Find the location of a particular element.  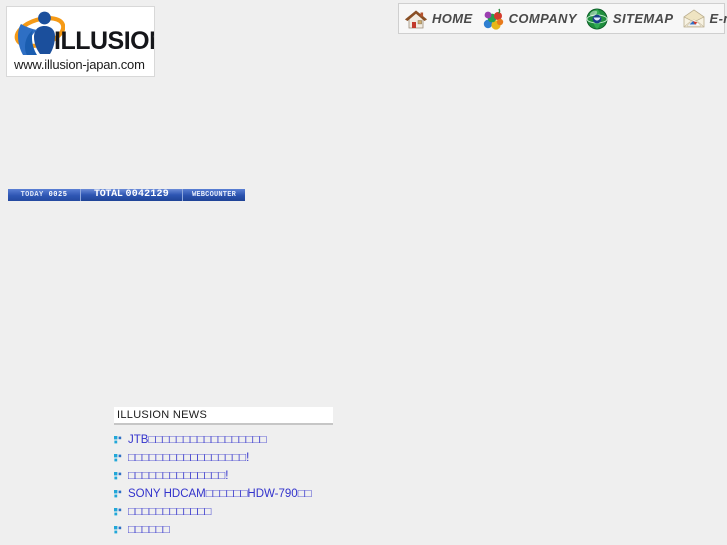

site-logo: ILLUSION www.illusion-japan.com is located at coordinates (80, 41).